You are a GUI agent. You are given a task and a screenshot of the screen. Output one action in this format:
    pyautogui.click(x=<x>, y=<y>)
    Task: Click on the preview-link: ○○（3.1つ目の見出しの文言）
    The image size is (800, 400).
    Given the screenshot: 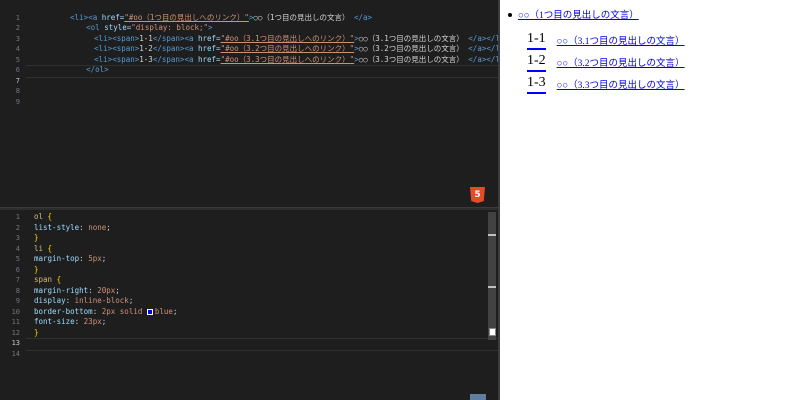 What is the action you would take?
    pyautogui.click(x=621, y=40)
    